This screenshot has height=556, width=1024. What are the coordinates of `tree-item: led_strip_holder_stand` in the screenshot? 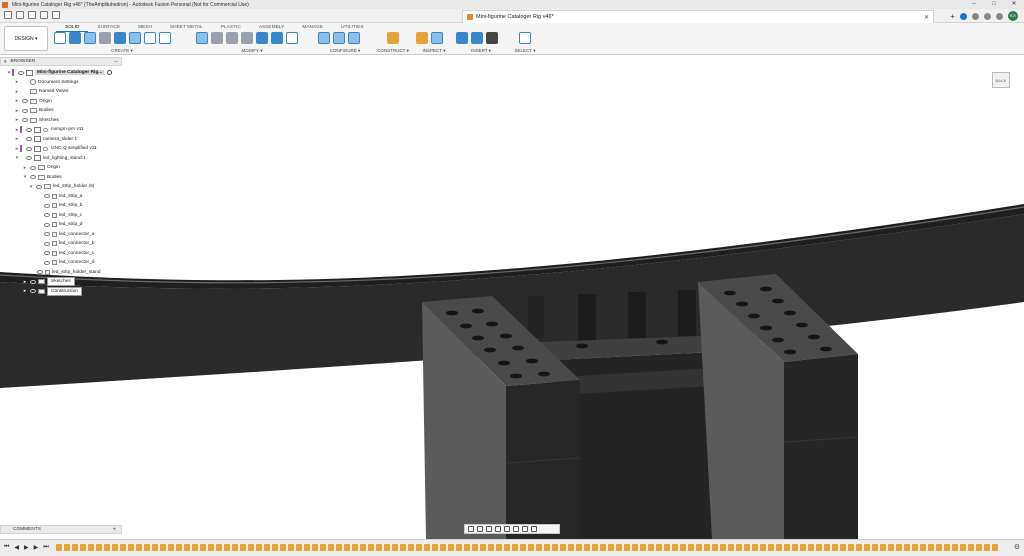 It's located at (68, 273).